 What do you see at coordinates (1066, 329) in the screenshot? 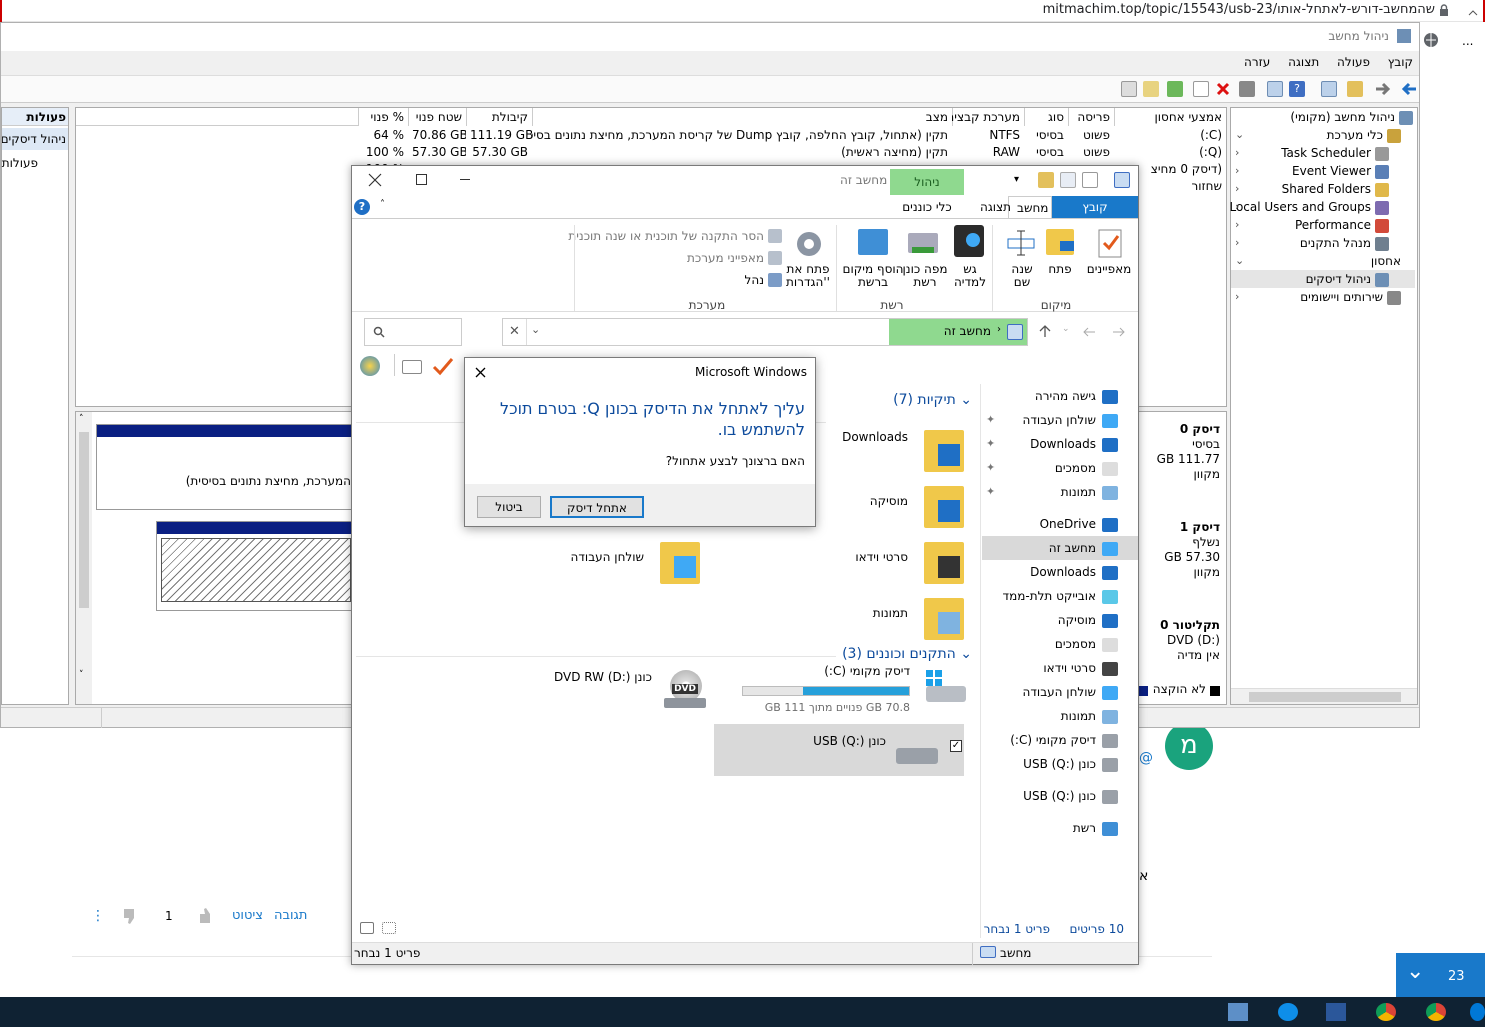
I see `recent-dropdown-icon: ⌄` at bounding box center [1066, 329].